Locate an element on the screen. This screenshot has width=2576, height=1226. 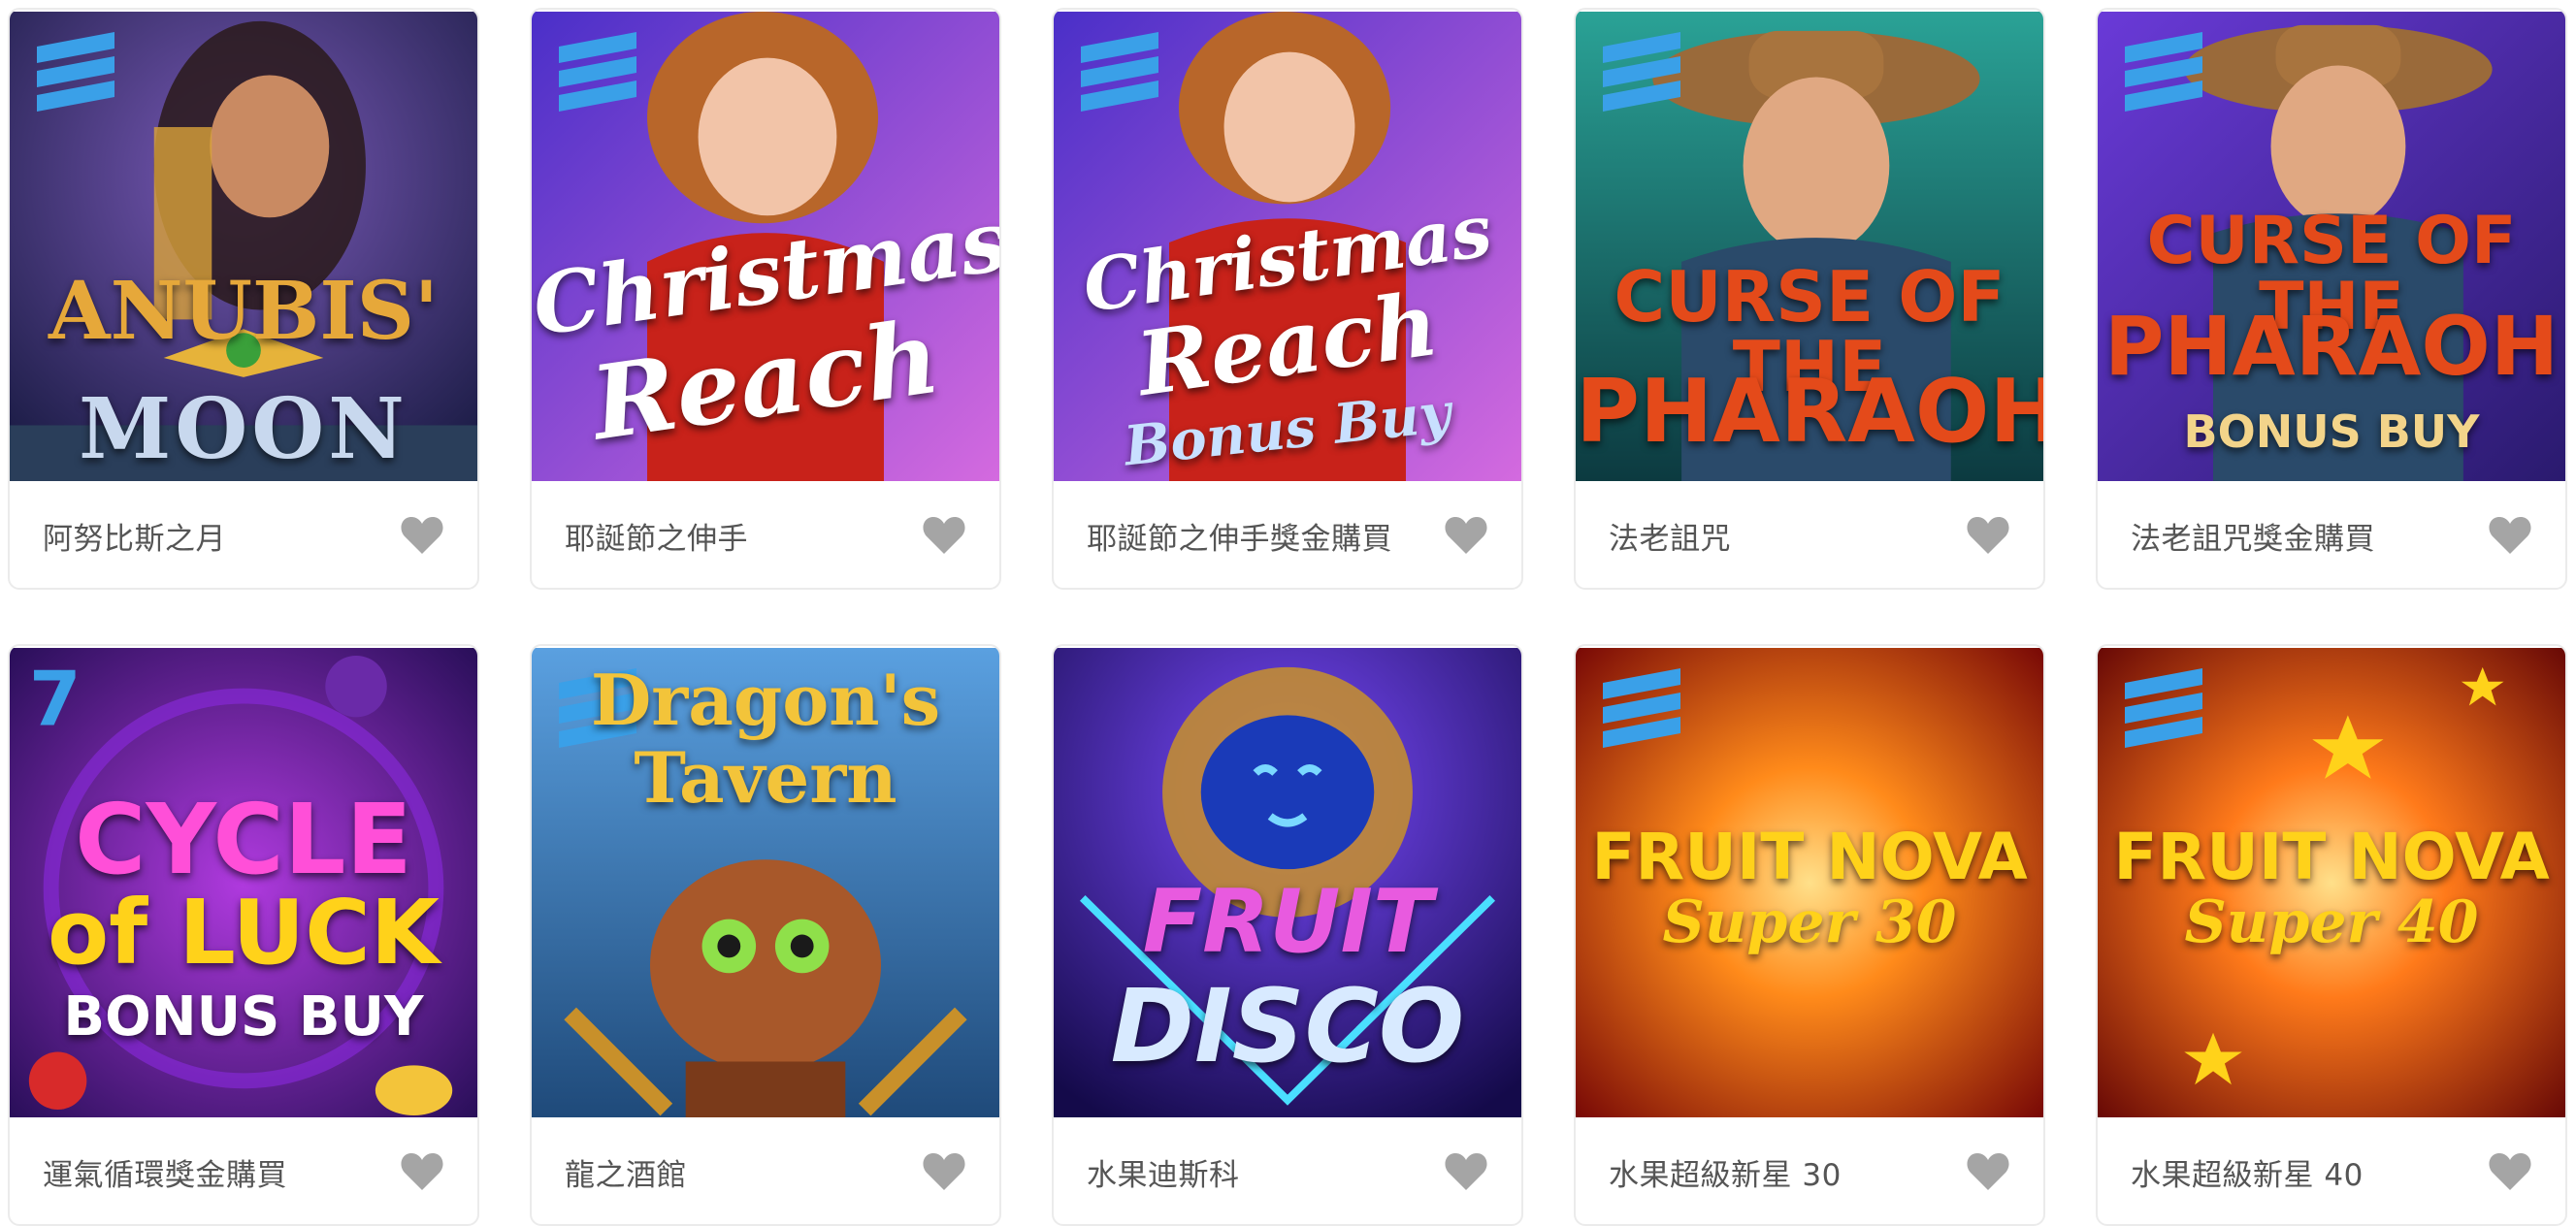
game-caption: 水果超級新星 30 is located at coordinates (1809, 1171).